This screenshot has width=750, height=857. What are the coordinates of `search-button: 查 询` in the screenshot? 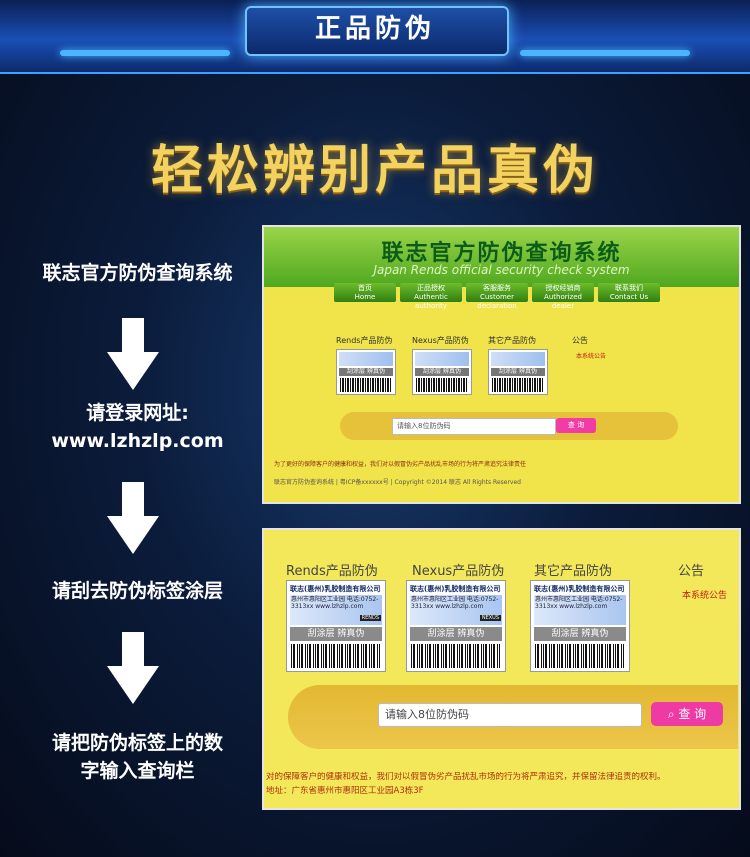 It's located at (576, 425).